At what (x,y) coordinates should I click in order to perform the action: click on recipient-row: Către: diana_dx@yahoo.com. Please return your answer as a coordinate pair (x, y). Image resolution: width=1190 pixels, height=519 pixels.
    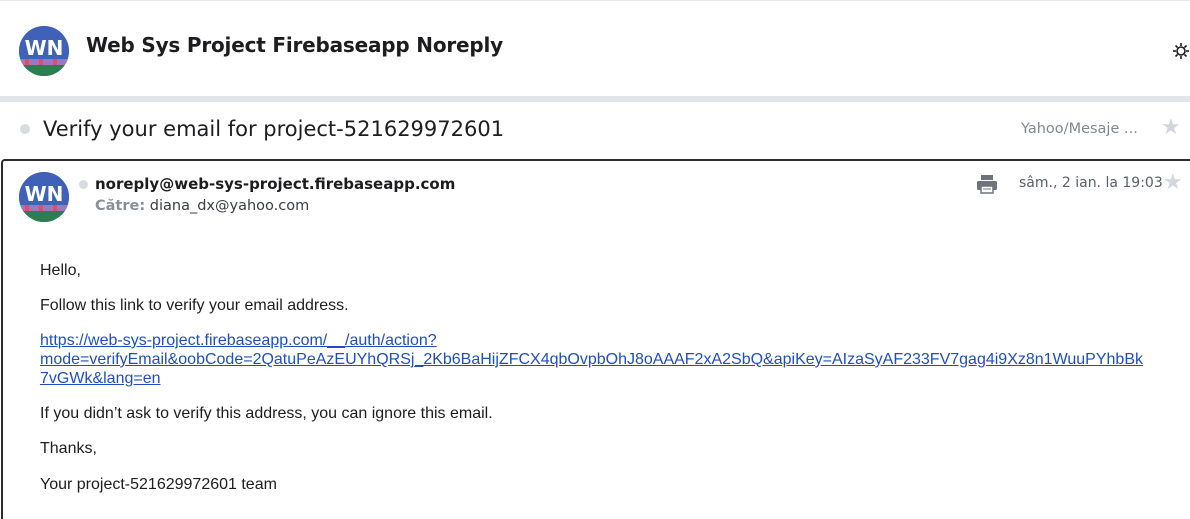
    Looking at the image, I should click on (202, 206).